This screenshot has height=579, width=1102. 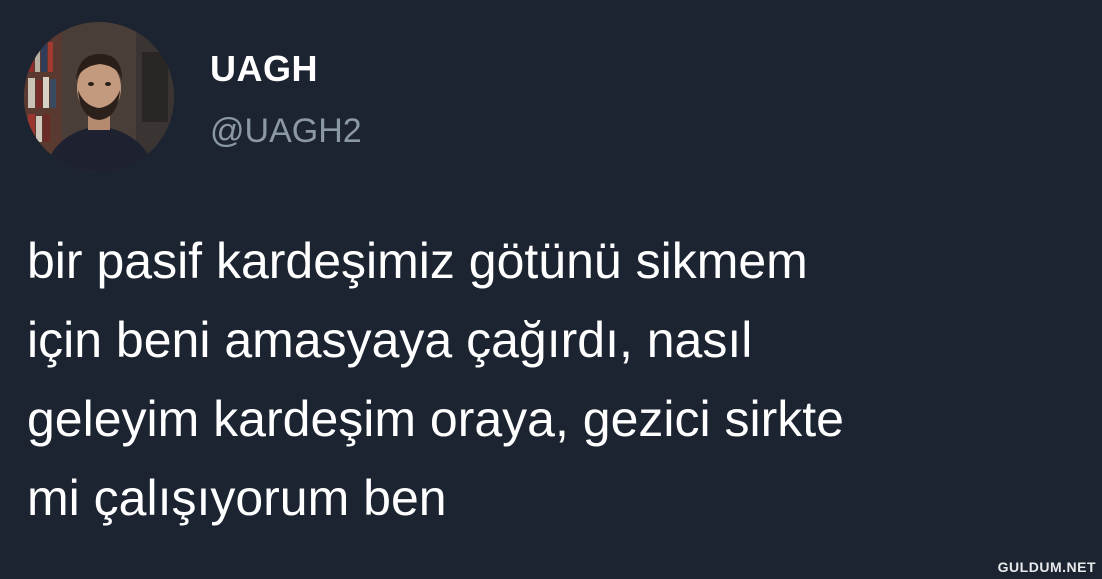 I want to click on tweet-text-line: bir pasif kardeşimiz götünü sikmem, so click(x=417, y=261).